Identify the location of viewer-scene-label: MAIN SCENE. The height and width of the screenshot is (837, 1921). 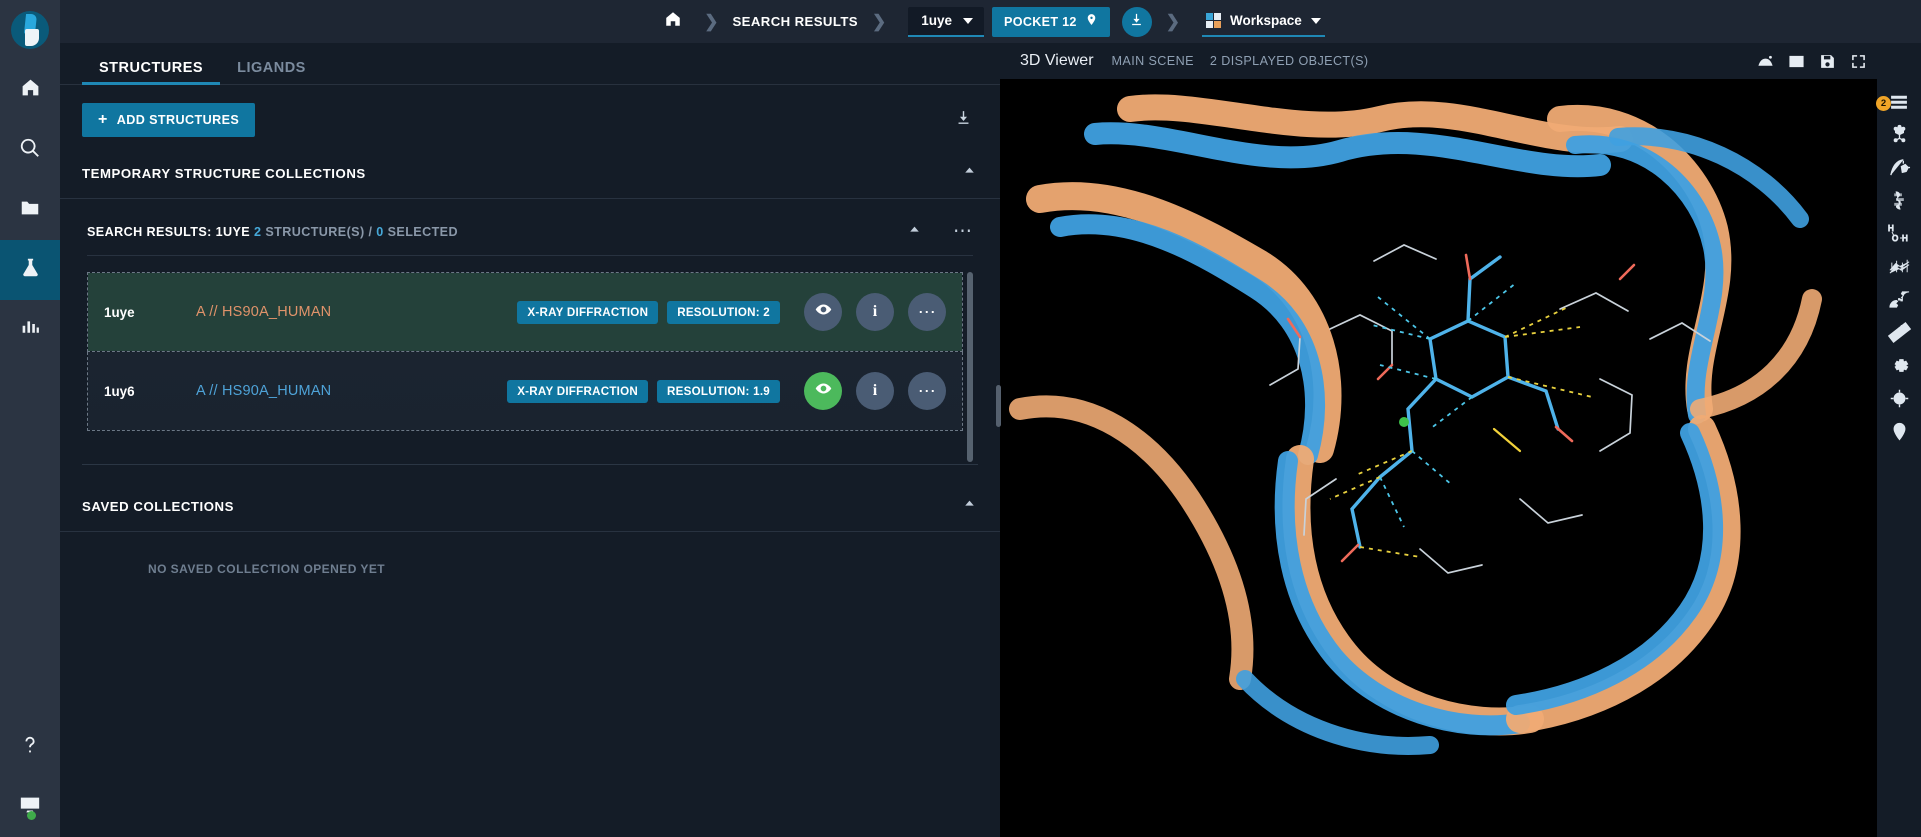
(1152, 61).